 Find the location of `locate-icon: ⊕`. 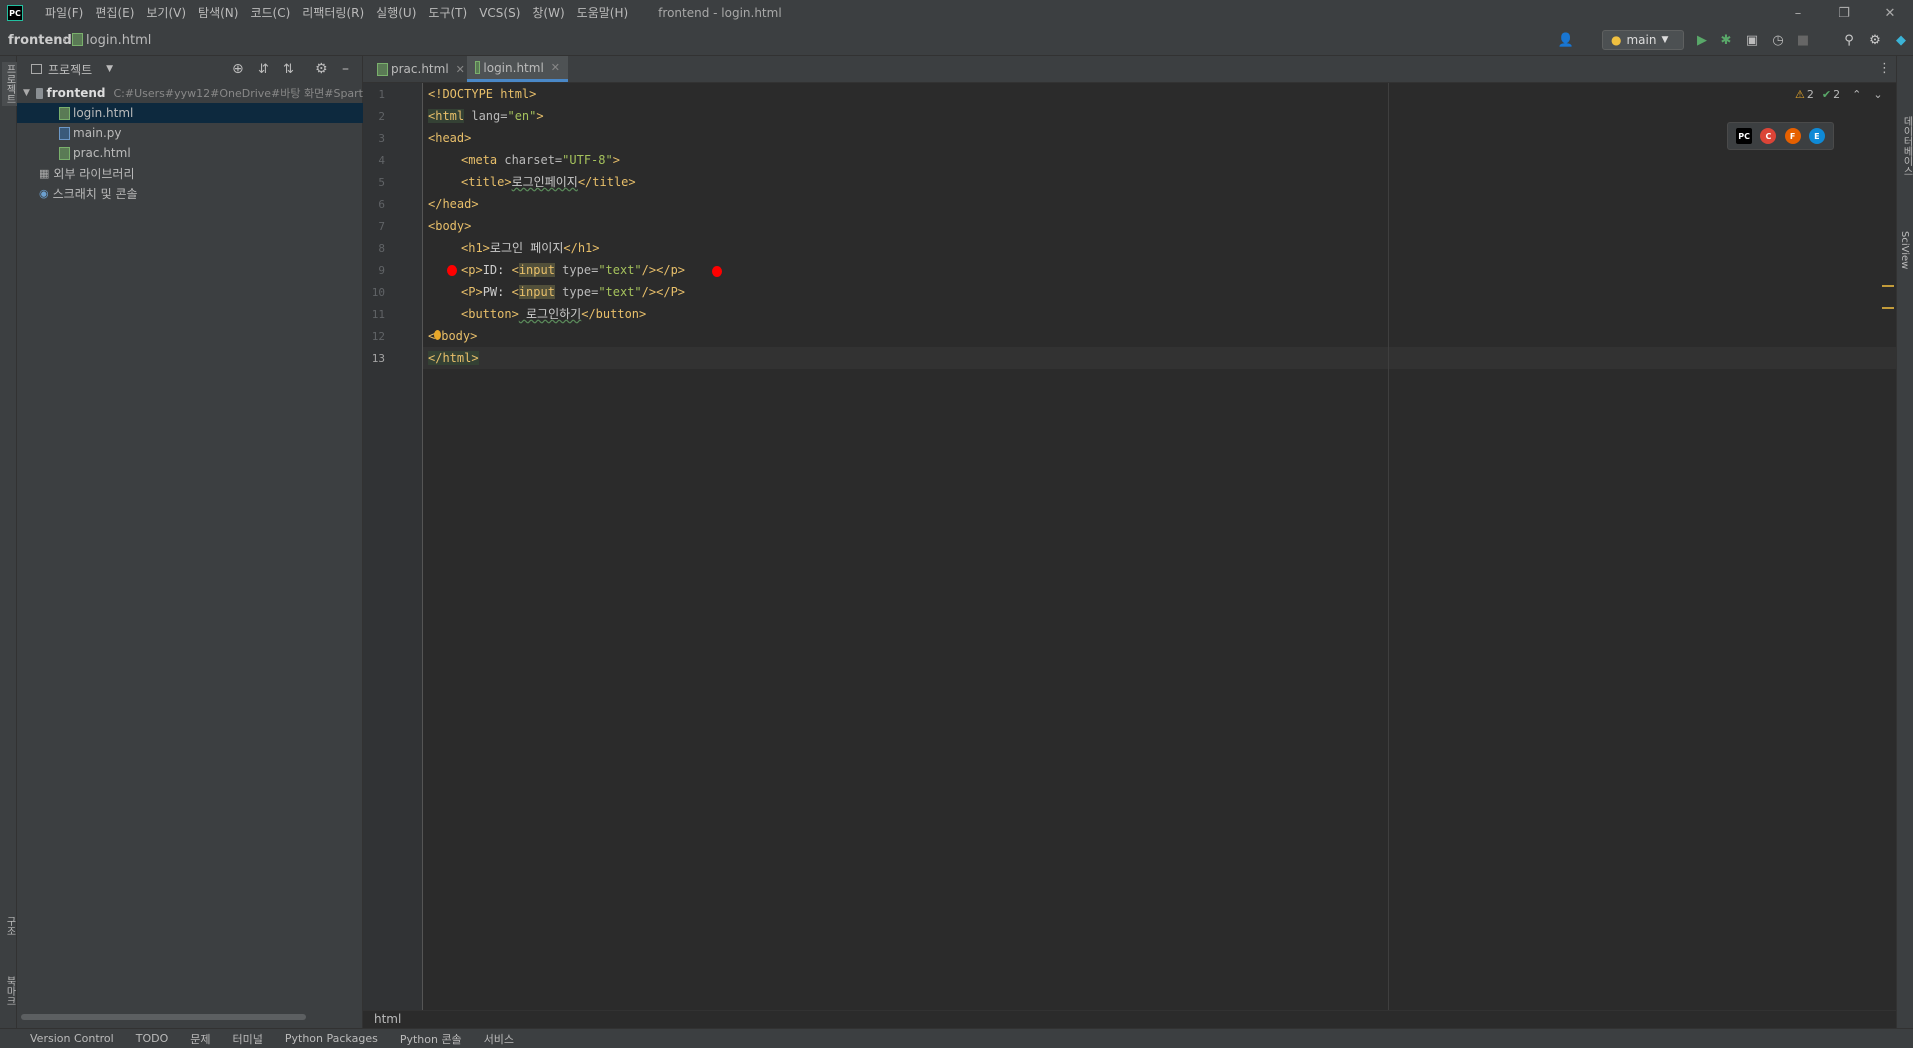

locate-icon: ⊕ is located at coordinates (238, 69).